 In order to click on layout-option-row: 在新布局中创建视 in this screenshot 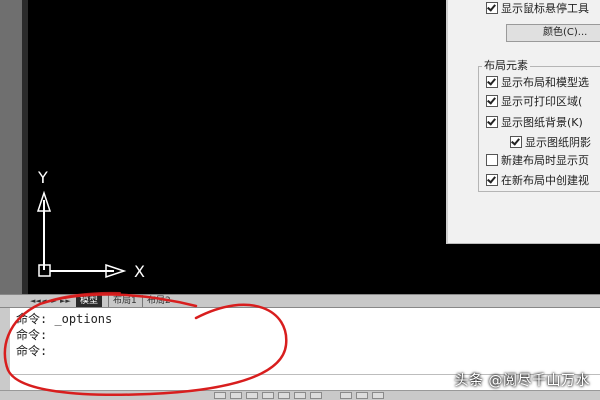, I will do `click(537, 180)`.